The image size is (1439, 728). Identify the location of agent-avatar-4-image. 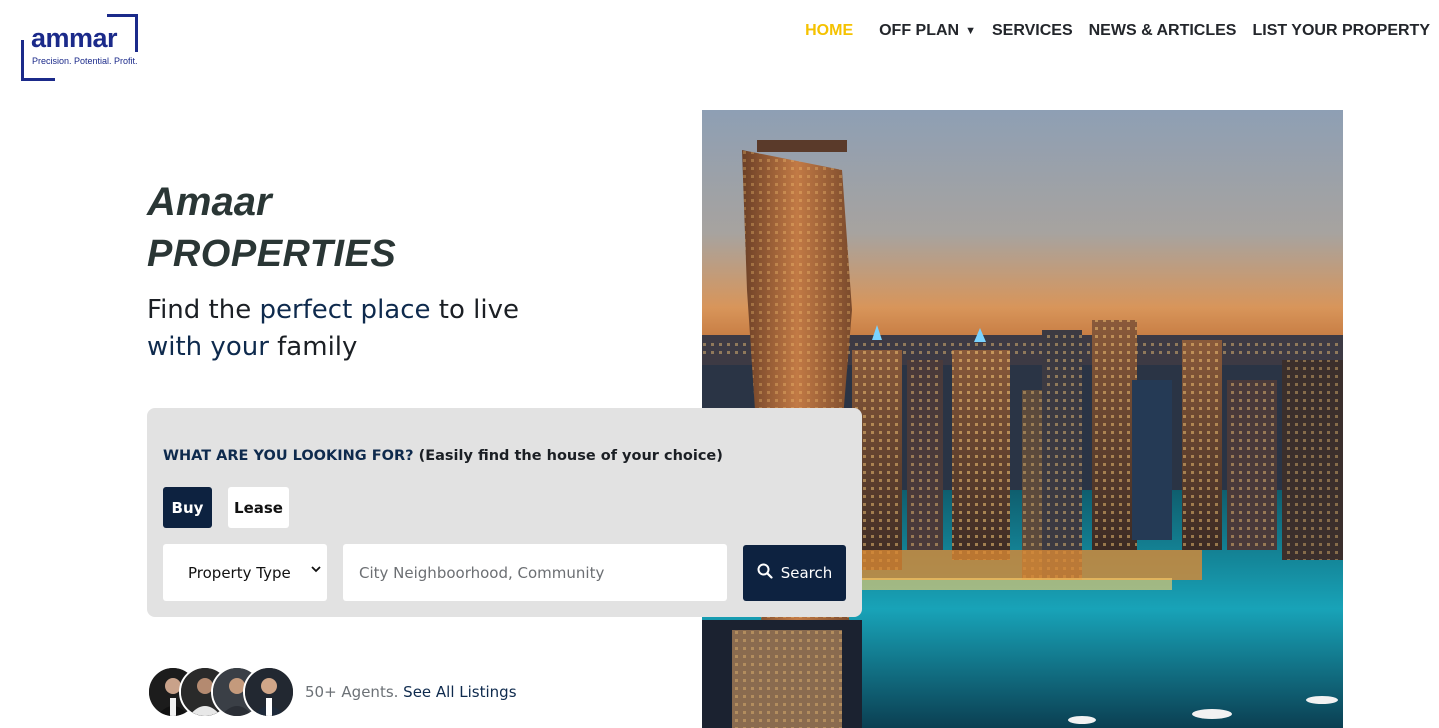
(269, 692).